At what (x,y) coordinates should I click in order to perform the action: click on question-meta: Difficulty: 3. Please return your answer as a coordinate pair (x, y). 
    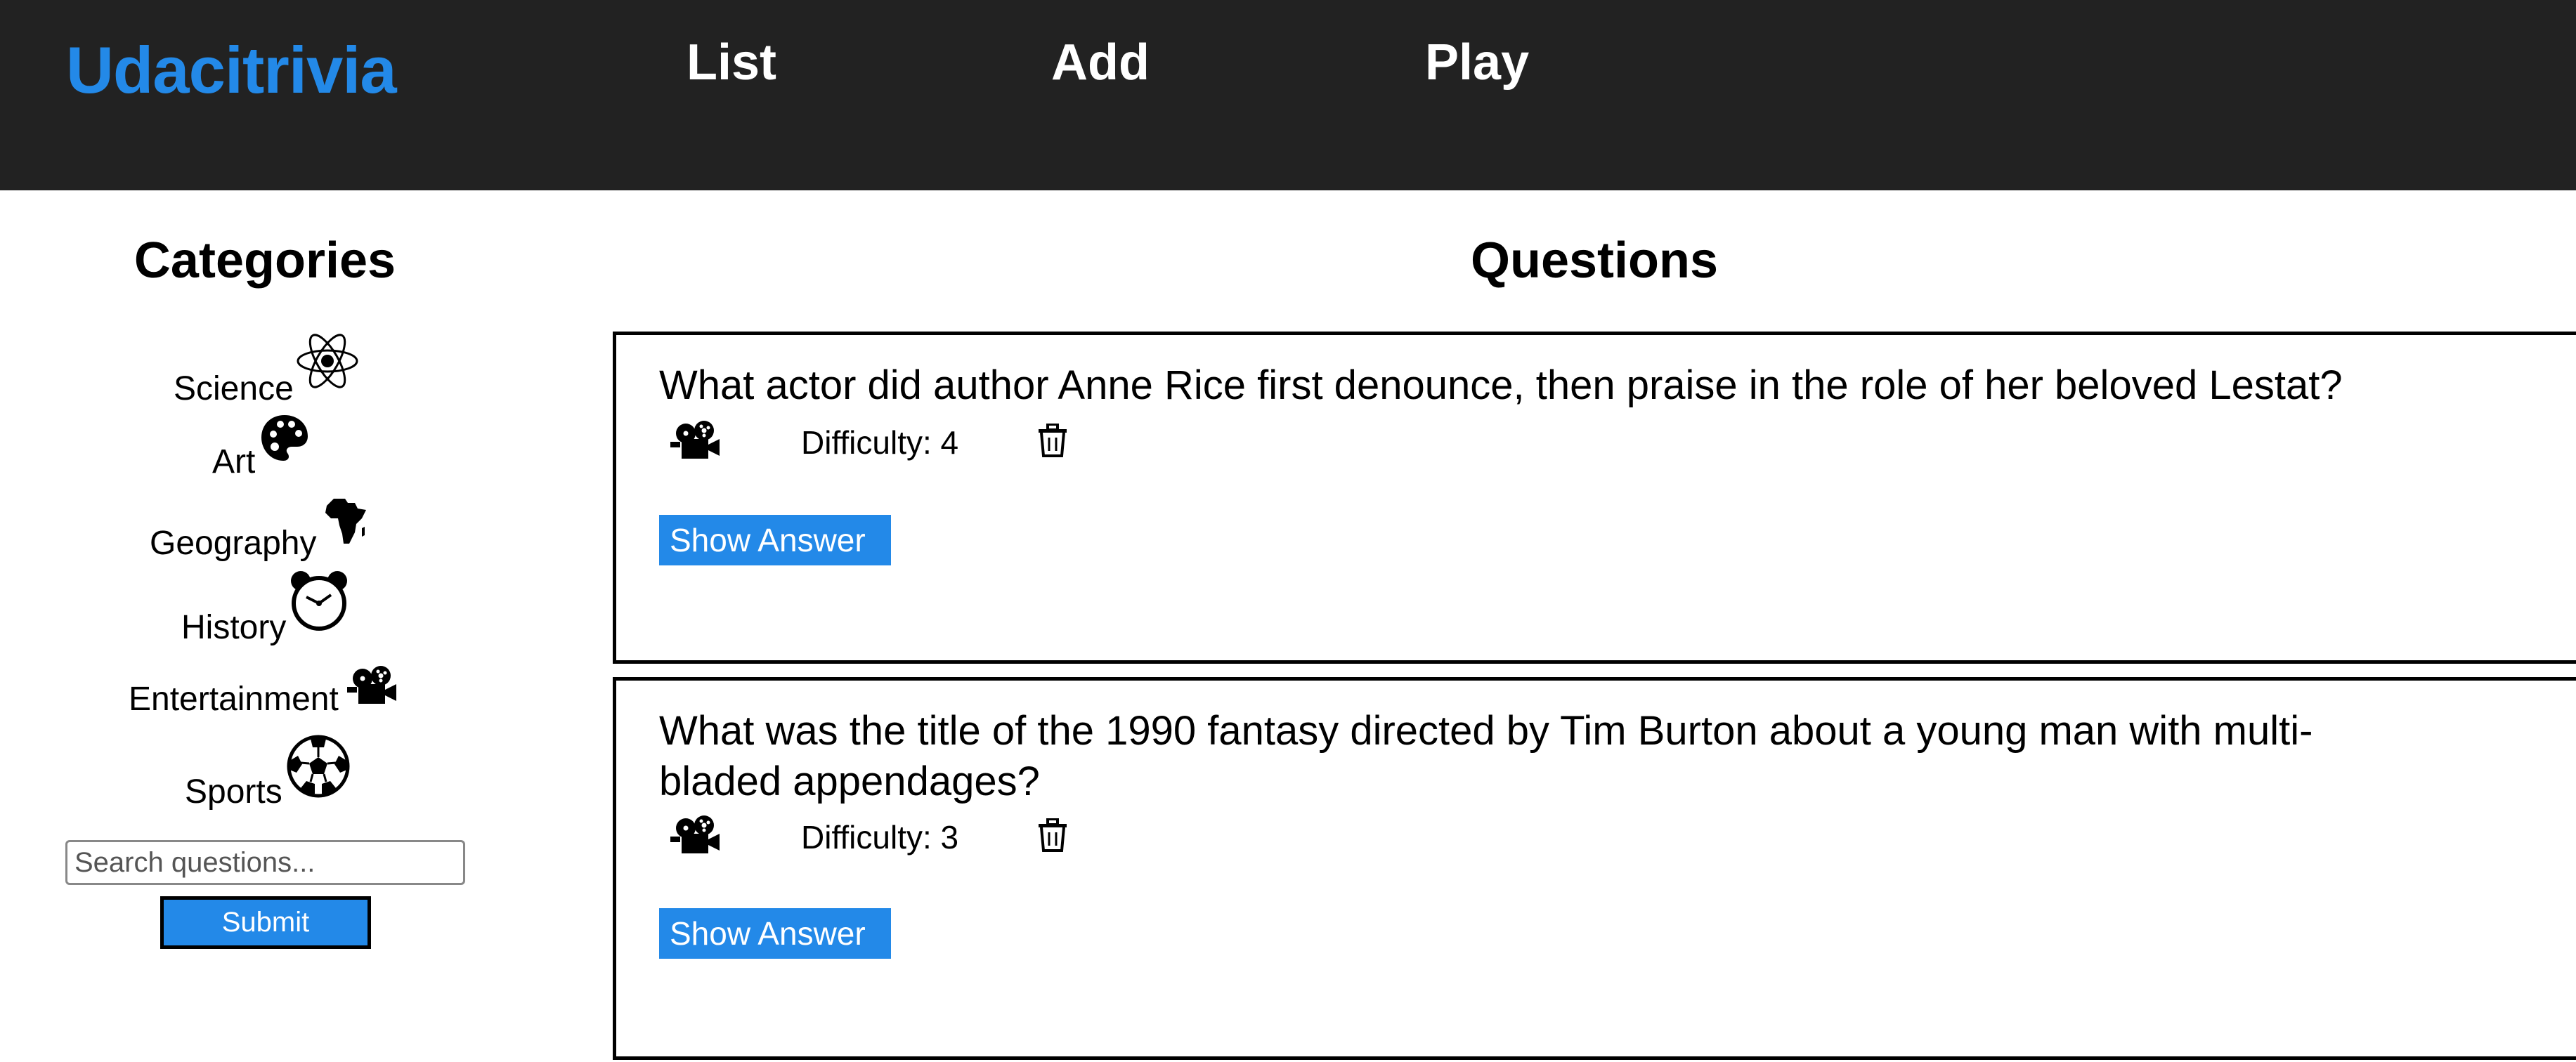
    Looking at the image, I should click on (868, 836).